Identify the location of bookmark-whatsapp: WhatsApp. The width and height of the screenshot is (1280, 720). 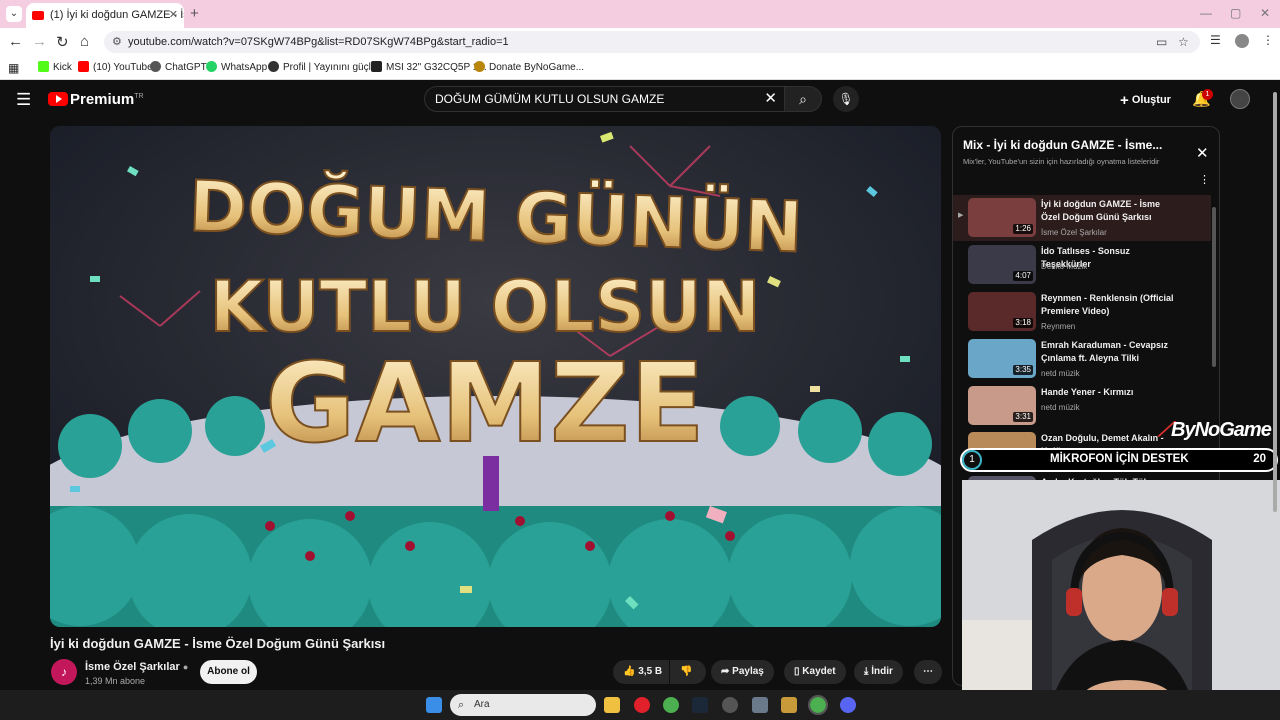
(236, 68).